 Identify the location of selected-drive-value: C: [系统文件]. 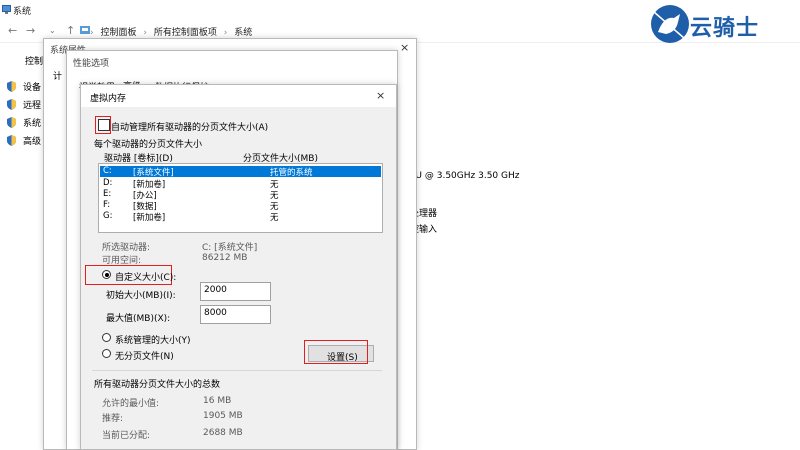
(230, 248).